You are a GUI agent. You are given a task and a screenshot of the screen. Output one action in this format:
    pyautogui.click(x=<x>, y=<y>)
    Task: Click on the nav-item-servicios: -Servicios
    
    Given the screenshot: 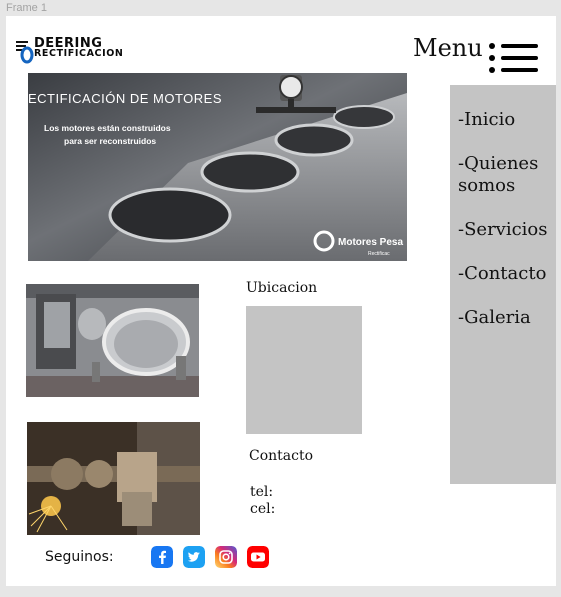 What is the action you would take?
    pyautogui.click(x=503, y=230)
    